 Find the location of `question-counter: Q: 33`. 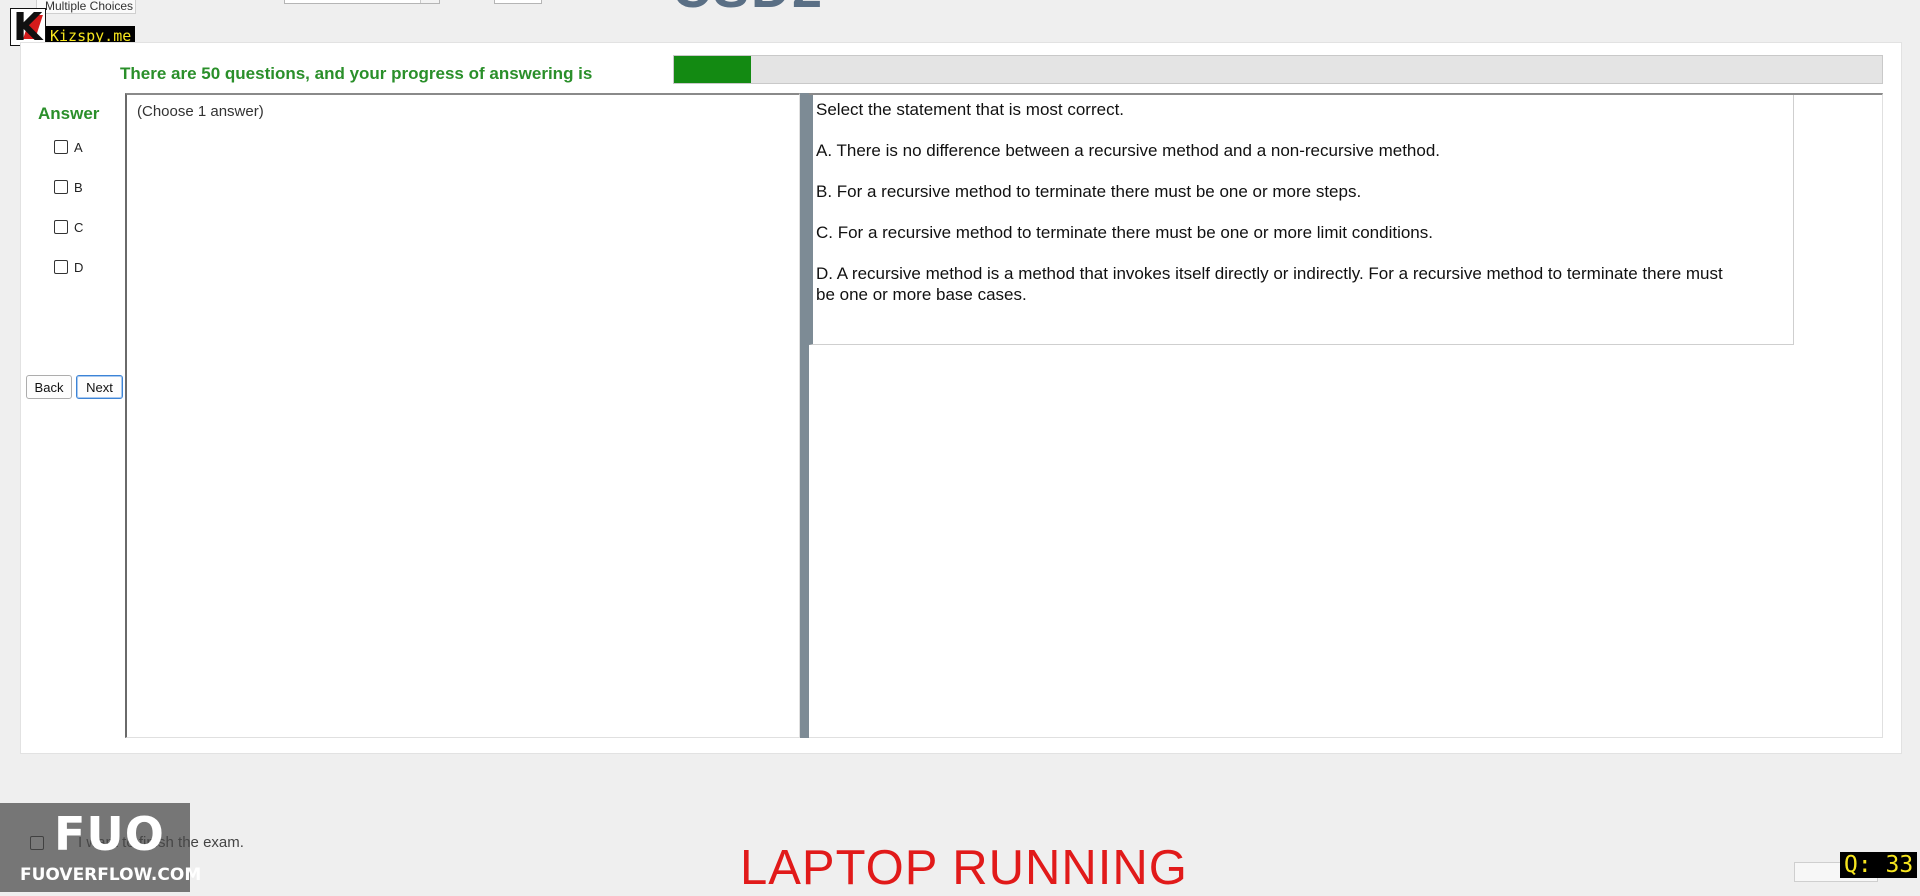

question-counter: Q: 33 is located at coordinates (1879, 865).